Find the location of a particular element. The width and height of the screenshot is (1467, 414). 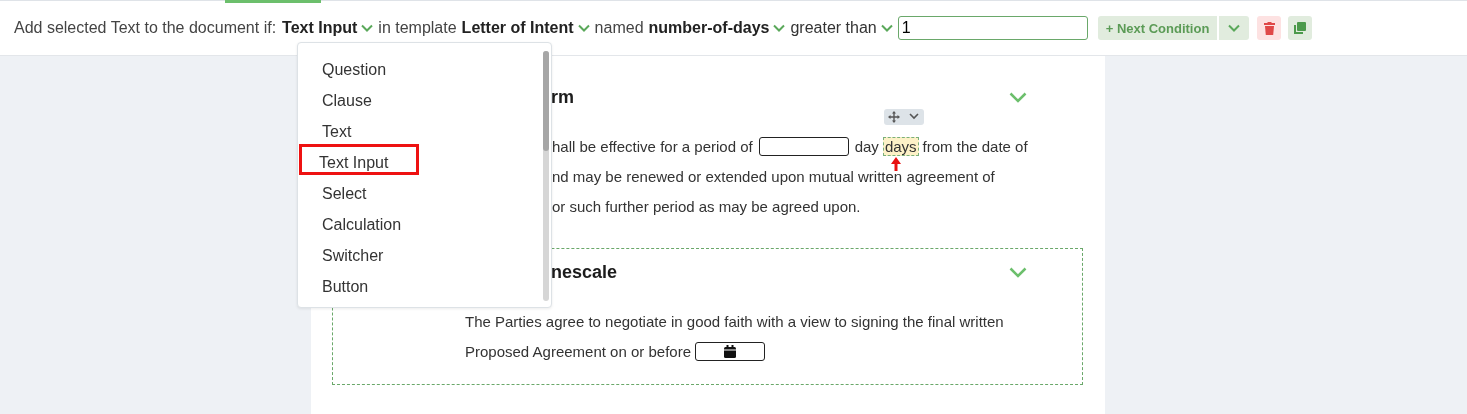

date-field is located at coordinates (730, 351).